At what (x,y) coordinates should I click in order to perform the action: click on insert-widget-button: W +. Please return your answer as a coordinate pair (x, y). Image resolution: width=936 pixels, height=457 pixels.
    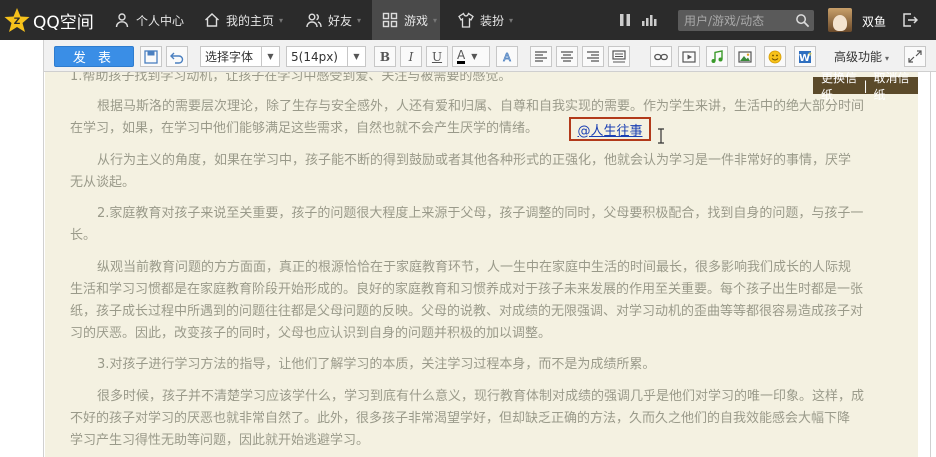
    Looking at the image, I should click on (805, 56).